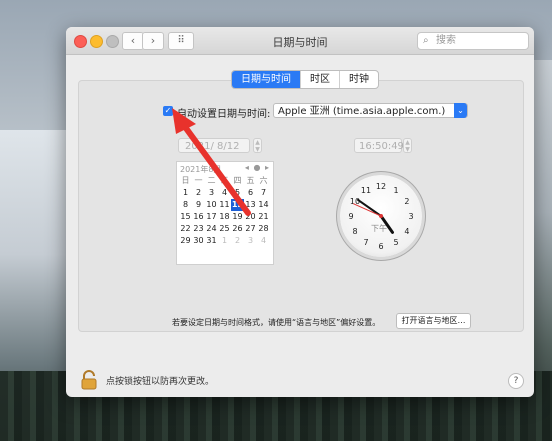 The height and width of the screenshot is (441, 552). What do you see at coordinates (354, 231) in the screenshot?
I see `clock-number: 8` at bounding box center [354, 231].